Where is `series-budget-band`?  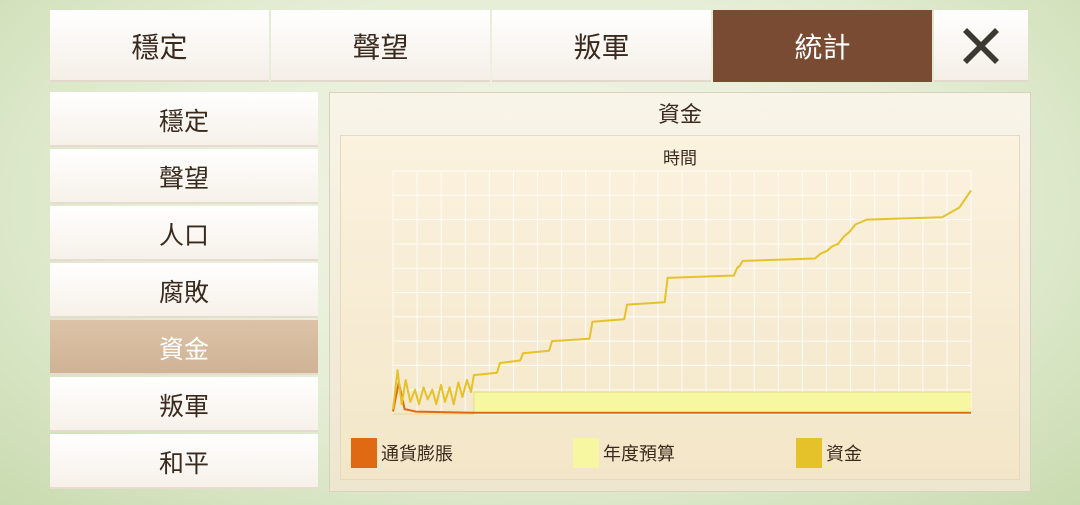
series-budget-band is located at coordinates (722, 402).